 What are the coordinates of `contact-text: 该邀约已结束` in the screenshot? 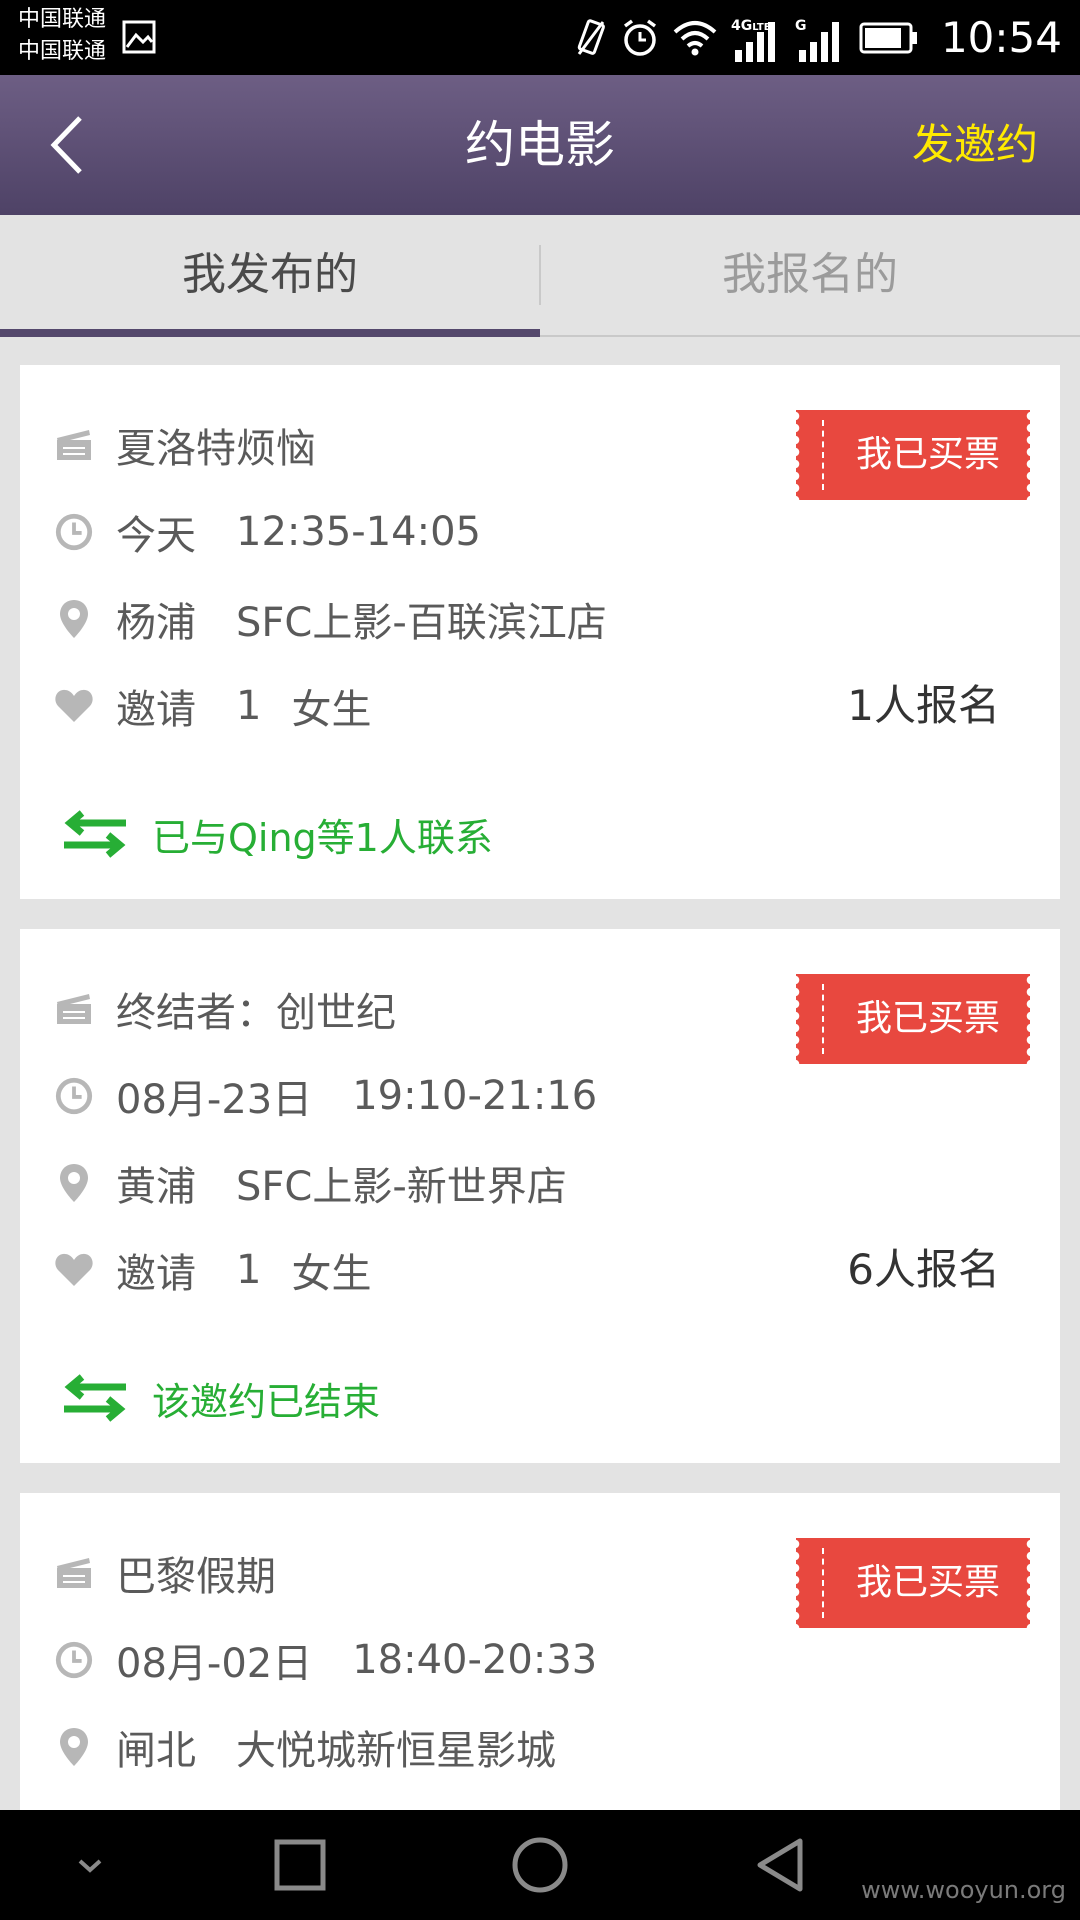 It's located at (266, 1401).